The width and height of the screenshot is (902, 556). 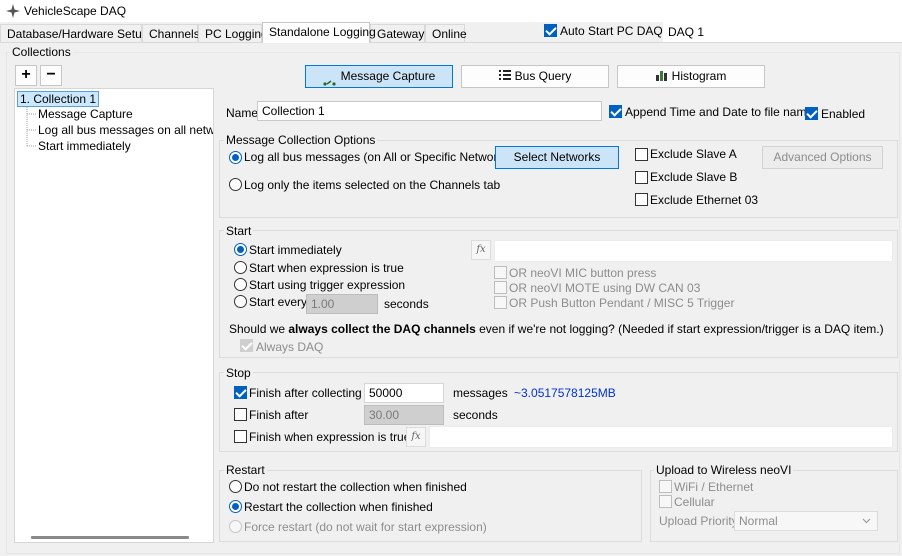 I want to click on append-date-label: Append Time and Date to file name, so click(x=719, y=112).